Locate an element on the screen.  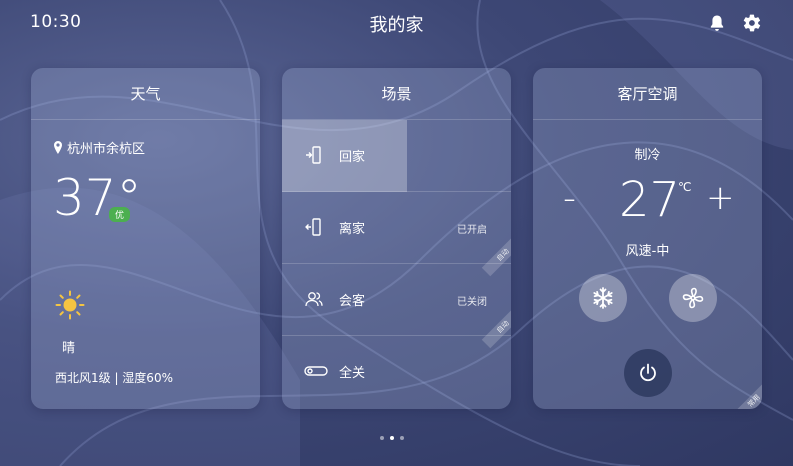
scene-item-all-off: 全关 is located at coordinates (396, 372).